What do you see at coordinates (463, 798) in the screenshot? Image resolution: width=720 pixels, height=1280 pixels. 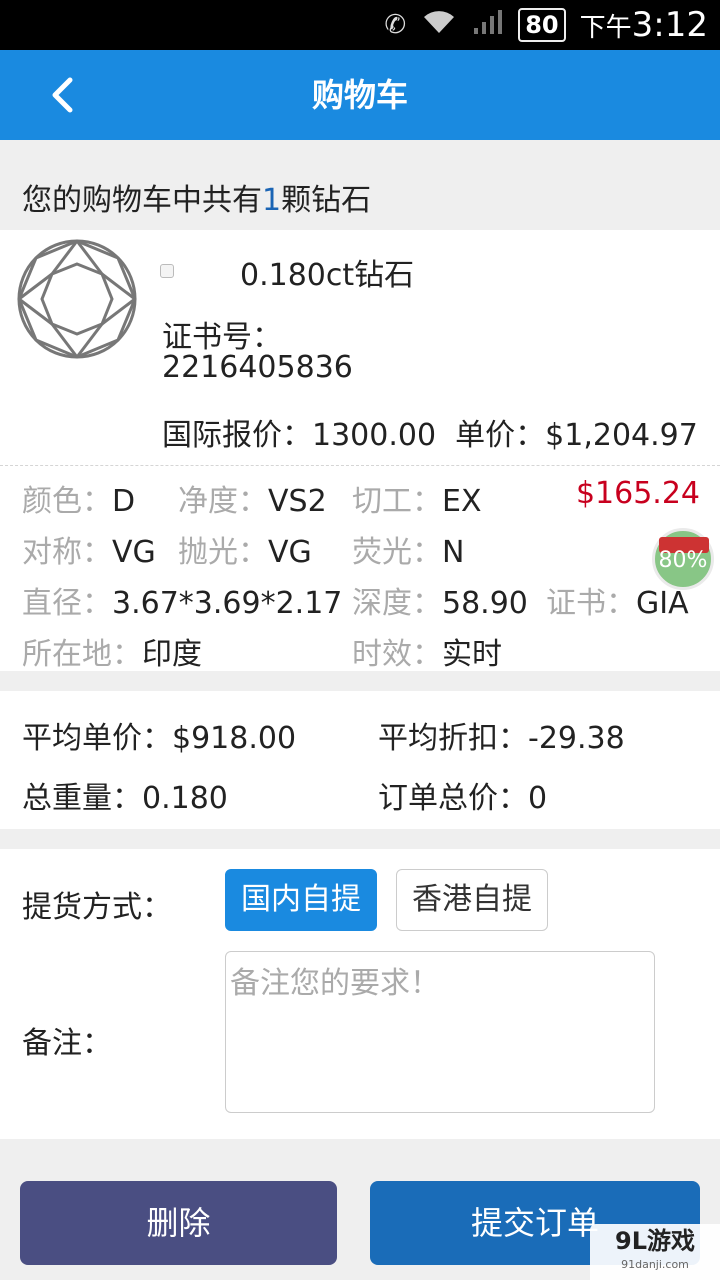 I see `order-total: 订单总价：0` at bounding box center [463, 798].